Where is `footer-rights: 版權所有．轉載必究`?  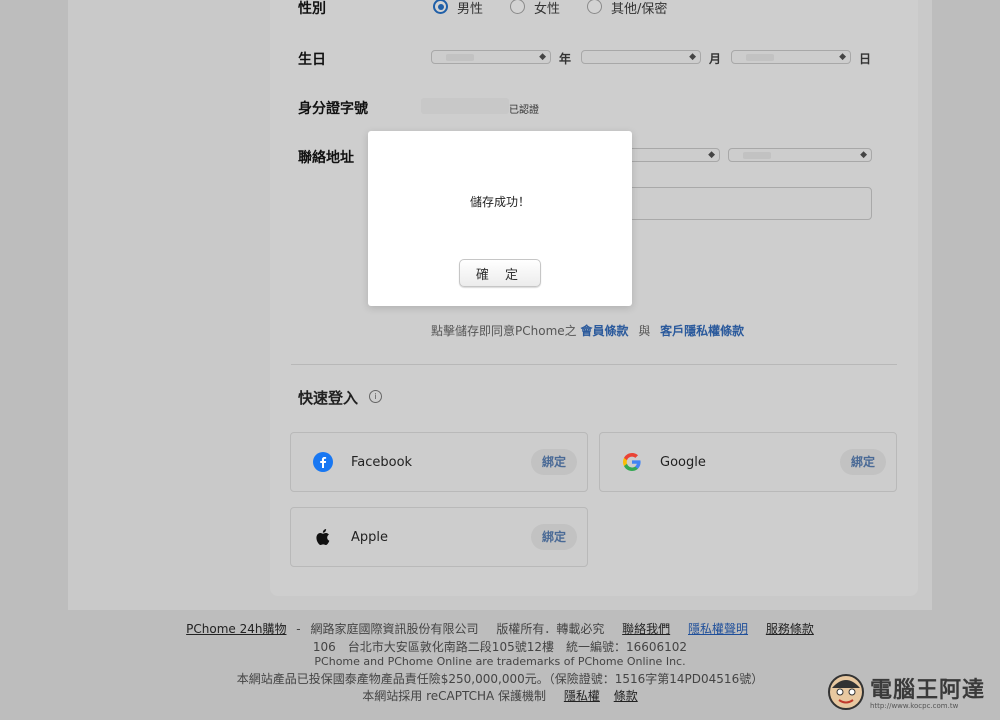 footer-rights: 版權所有．轉載必究 is located at coordinates (550, 629).